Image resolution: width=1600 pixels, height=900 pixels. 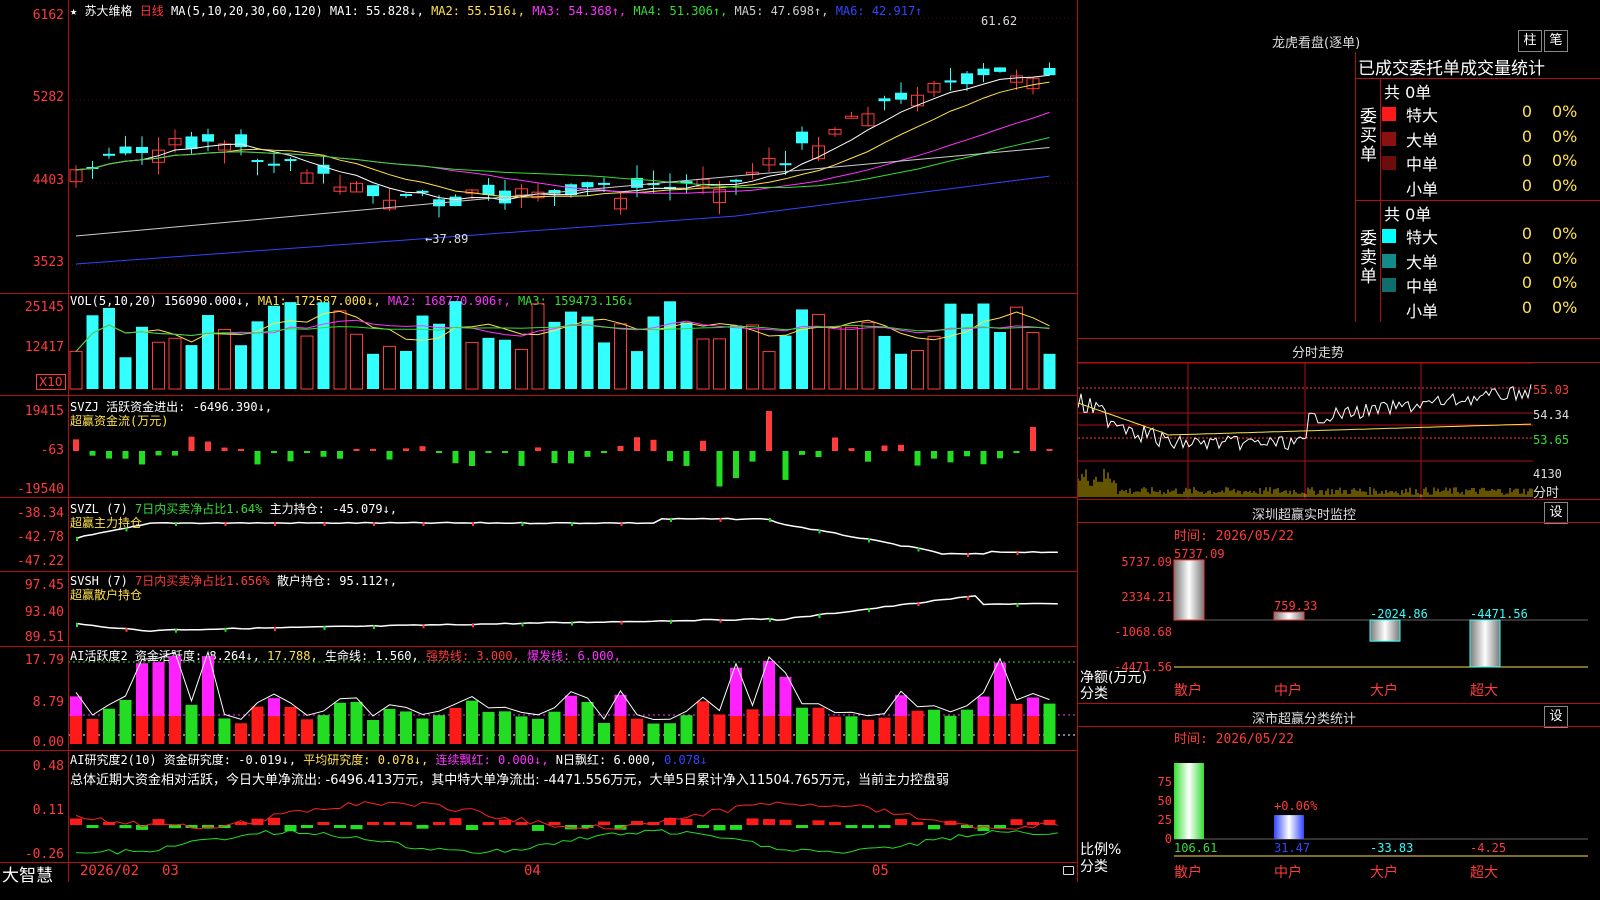 What do you see at coordinates (538, 874) in the screenshot?
I see `date-axis: 大智慧 2026/02 03 04 05` at bounding box center [538, 874].